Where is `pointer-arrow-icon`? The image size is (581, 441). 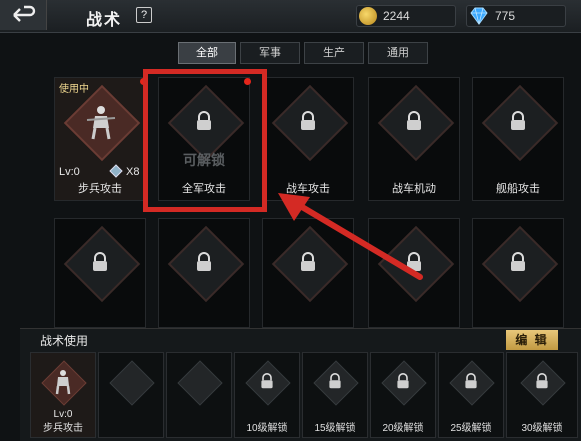 pointer-arrow-icon is located at coordinates (350, 236).